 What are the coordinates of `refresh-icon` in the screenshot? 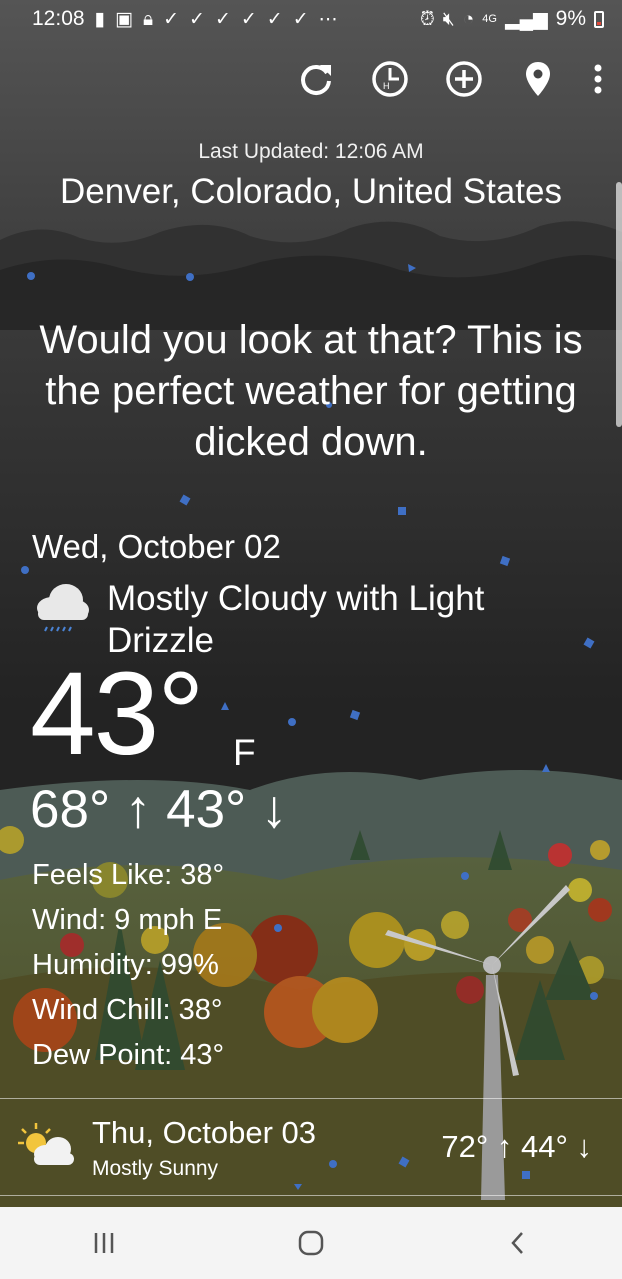 It's located at (316, 80).